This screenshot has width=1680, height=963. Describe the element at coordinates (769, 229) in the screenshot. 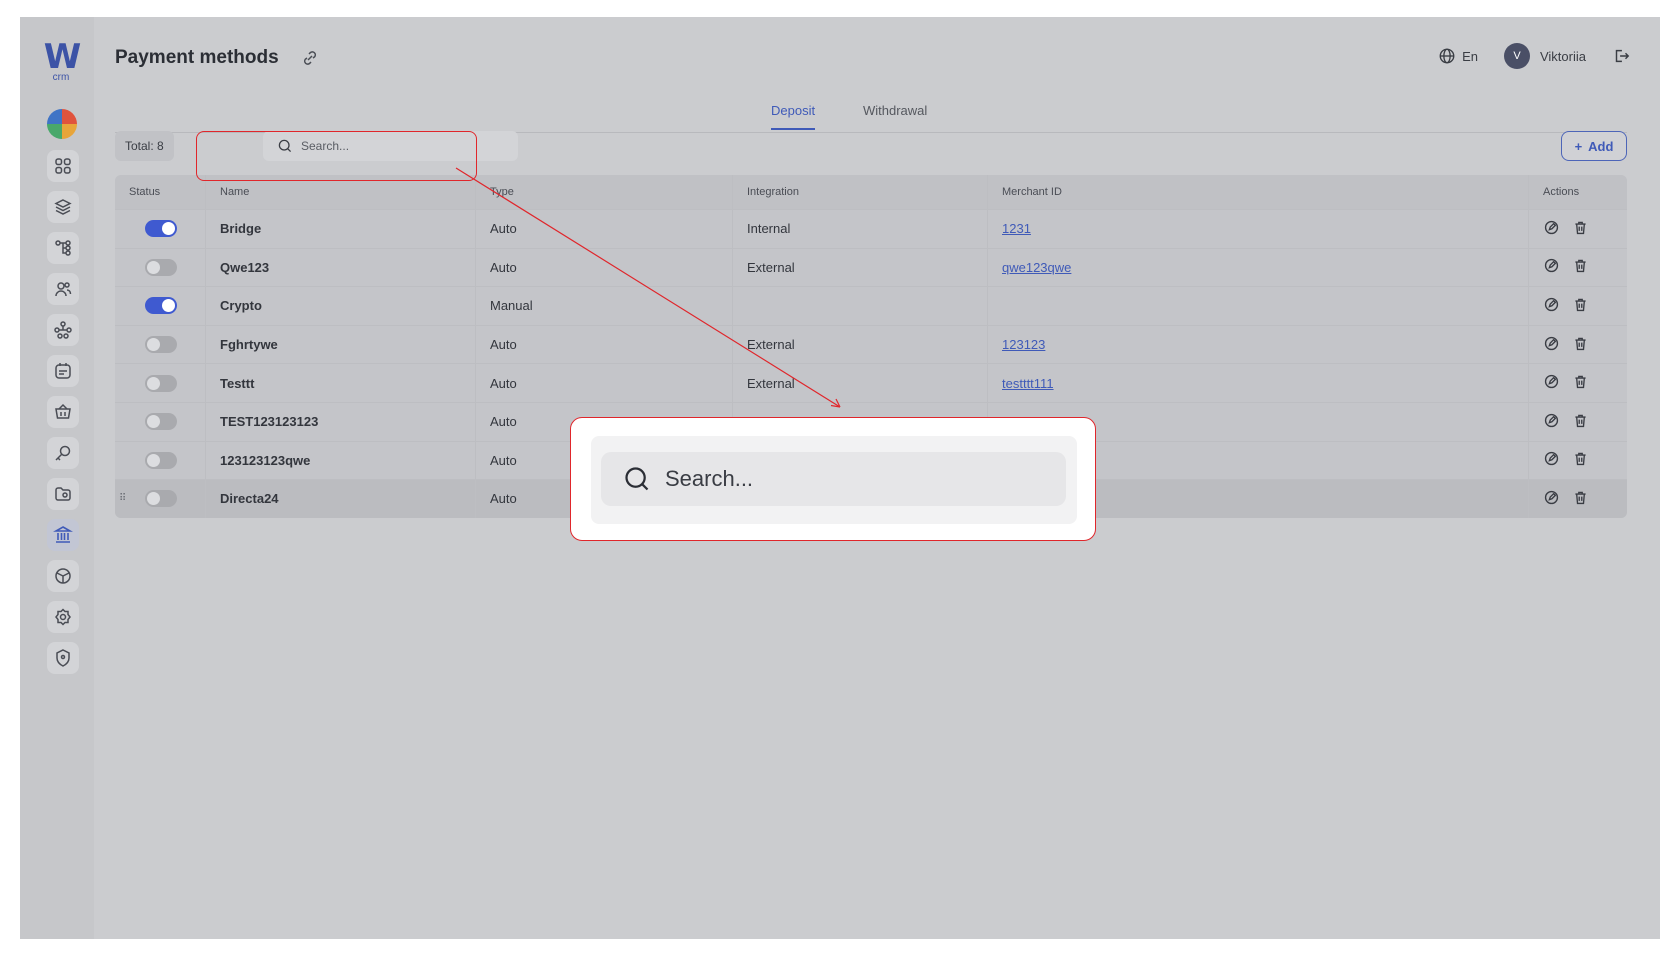

I see `method-integration: Internal` at that location.